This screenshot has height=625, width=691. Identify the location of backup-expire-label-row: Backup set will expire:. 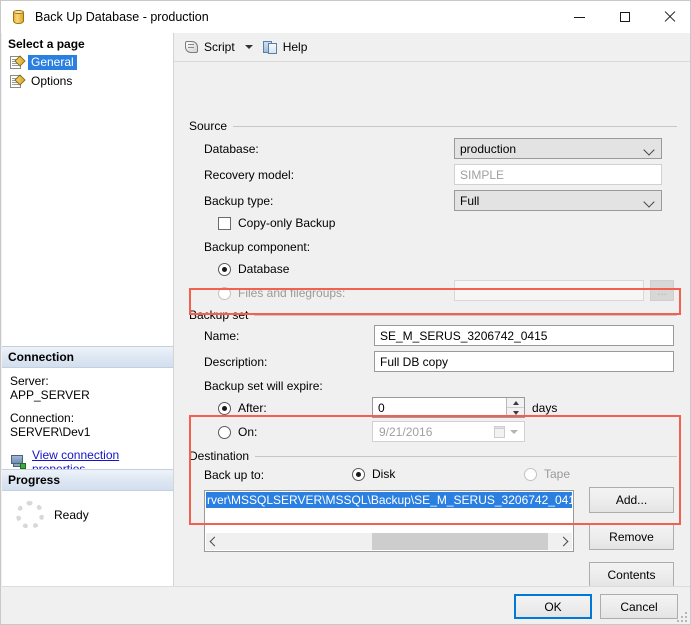
(263, 386).